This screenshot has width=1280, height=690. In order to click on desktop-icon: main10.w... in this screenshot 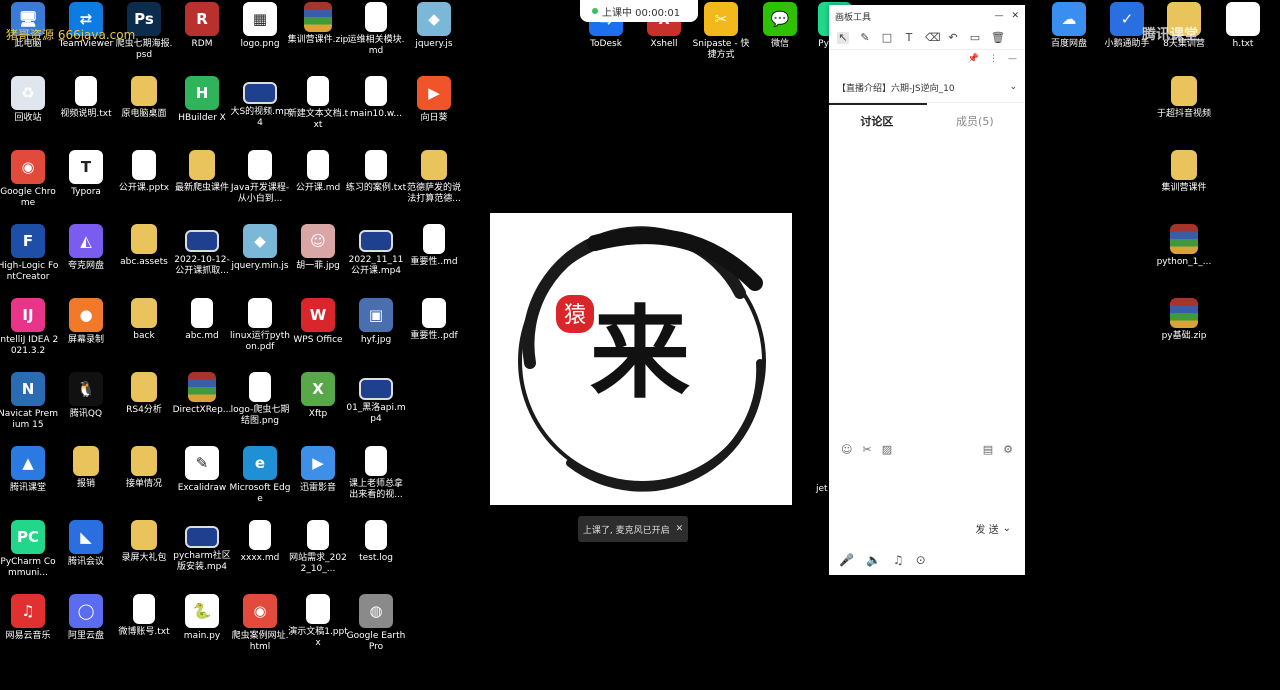, I will do `click(376, 110)`.